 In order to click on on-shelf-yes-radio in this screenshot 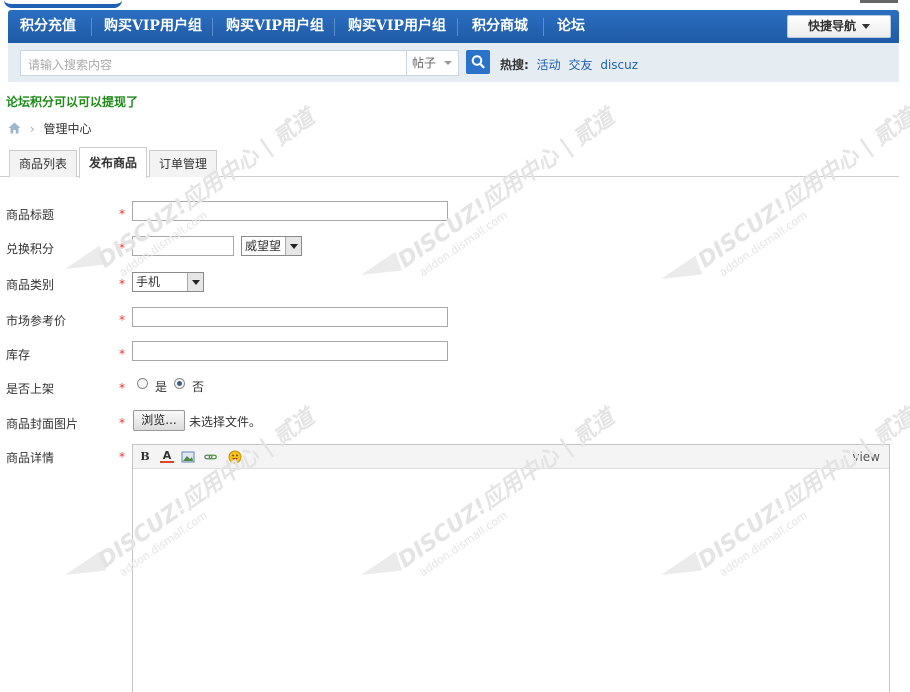, I will do `click(142, 383)`.